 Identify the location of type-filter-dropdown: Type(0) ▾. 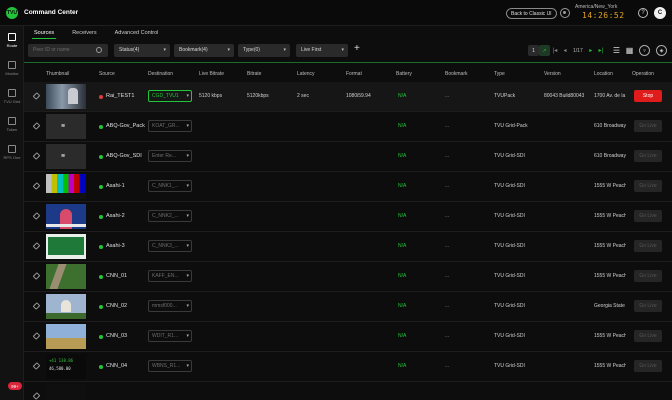
(264, 50).